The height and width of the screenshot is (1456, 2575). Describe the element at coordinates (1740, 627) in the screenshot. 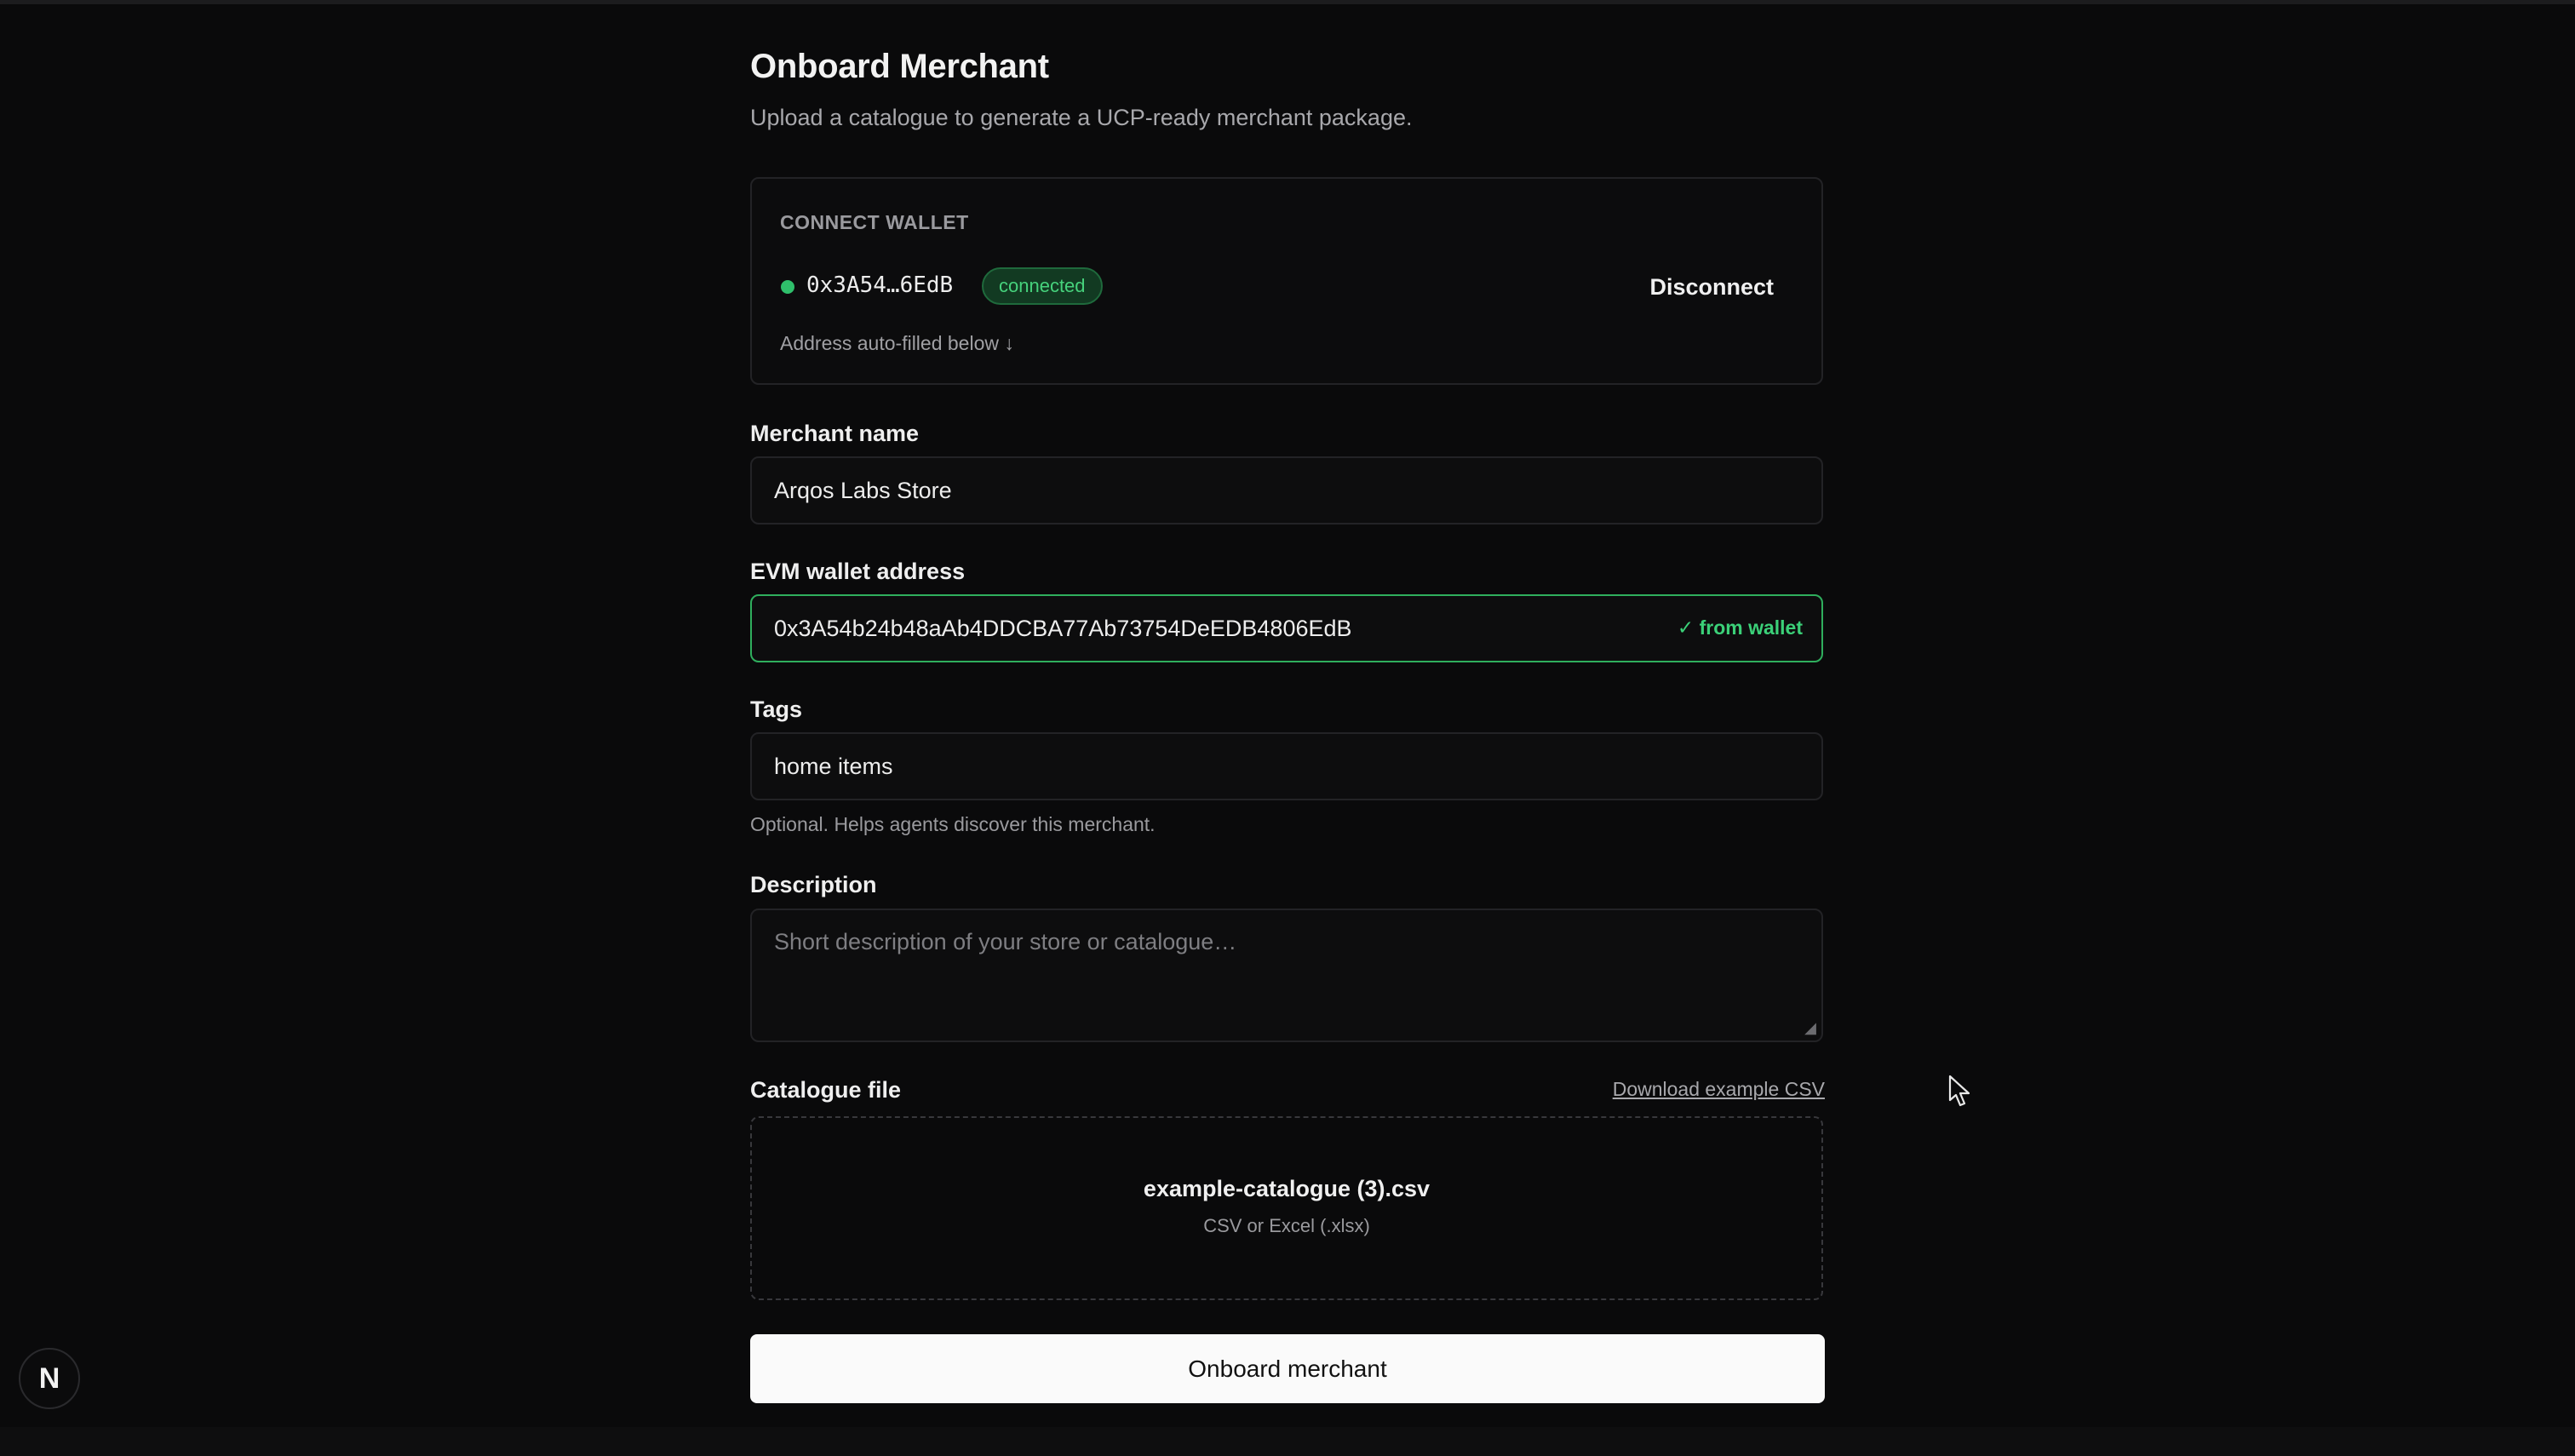

I see `from-wallet-badge: ✓ from wallet` at that location.